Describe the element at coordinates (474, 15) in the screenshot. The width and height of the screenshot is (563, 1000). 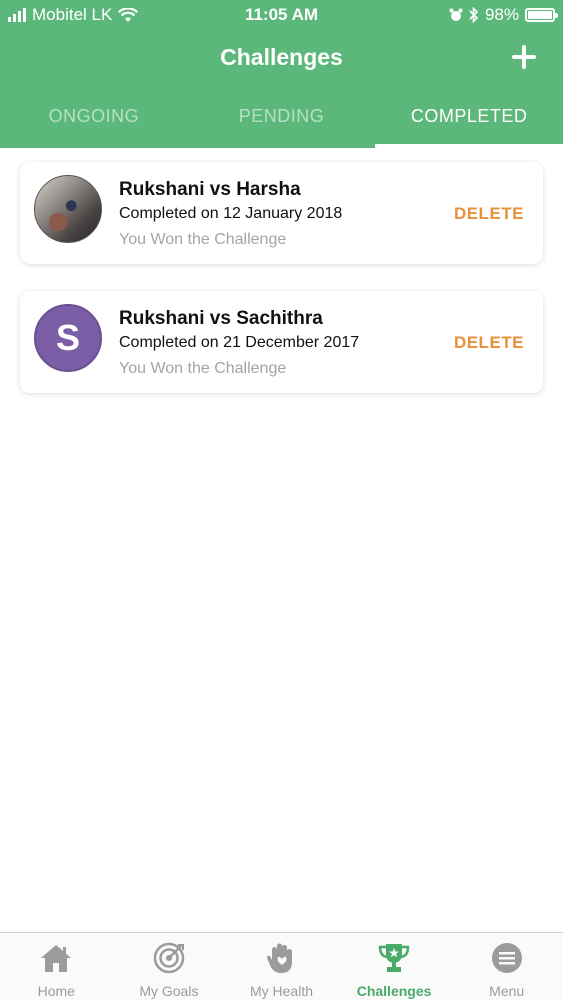
I see `bluetooth-icon` at that location.